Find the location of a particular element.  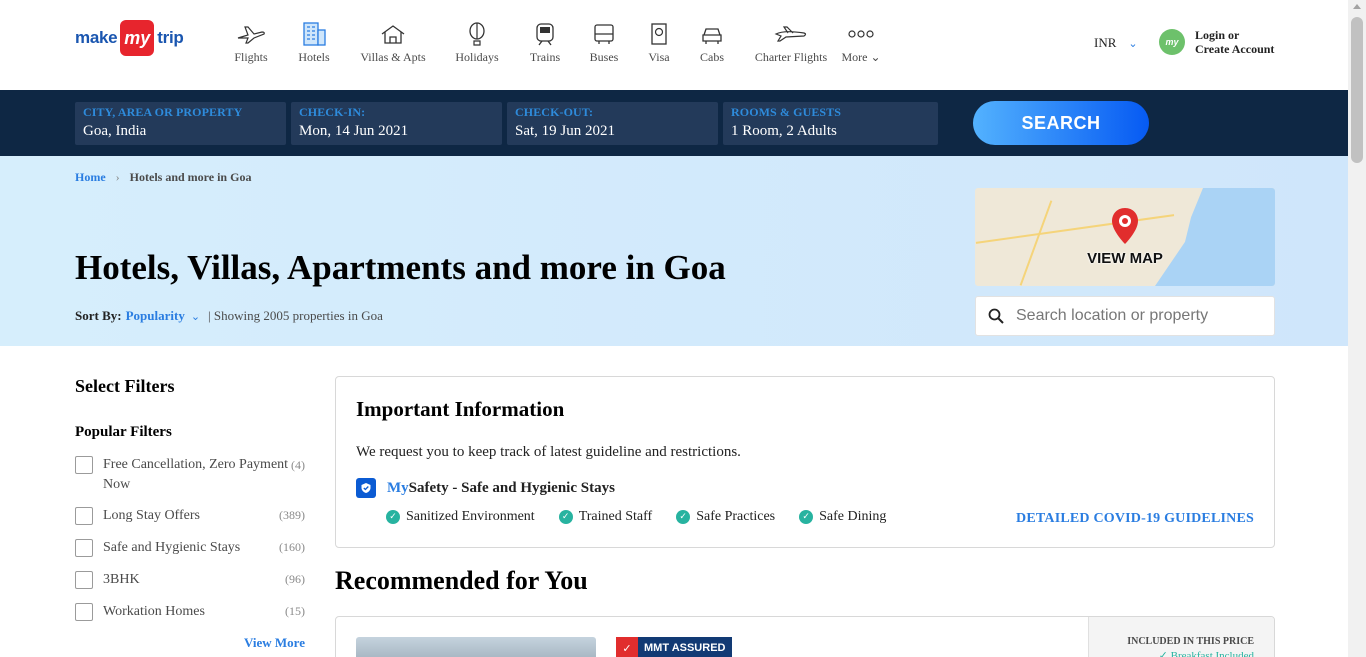

nav-holidays: Holidays is located at coordinates (477, 42).